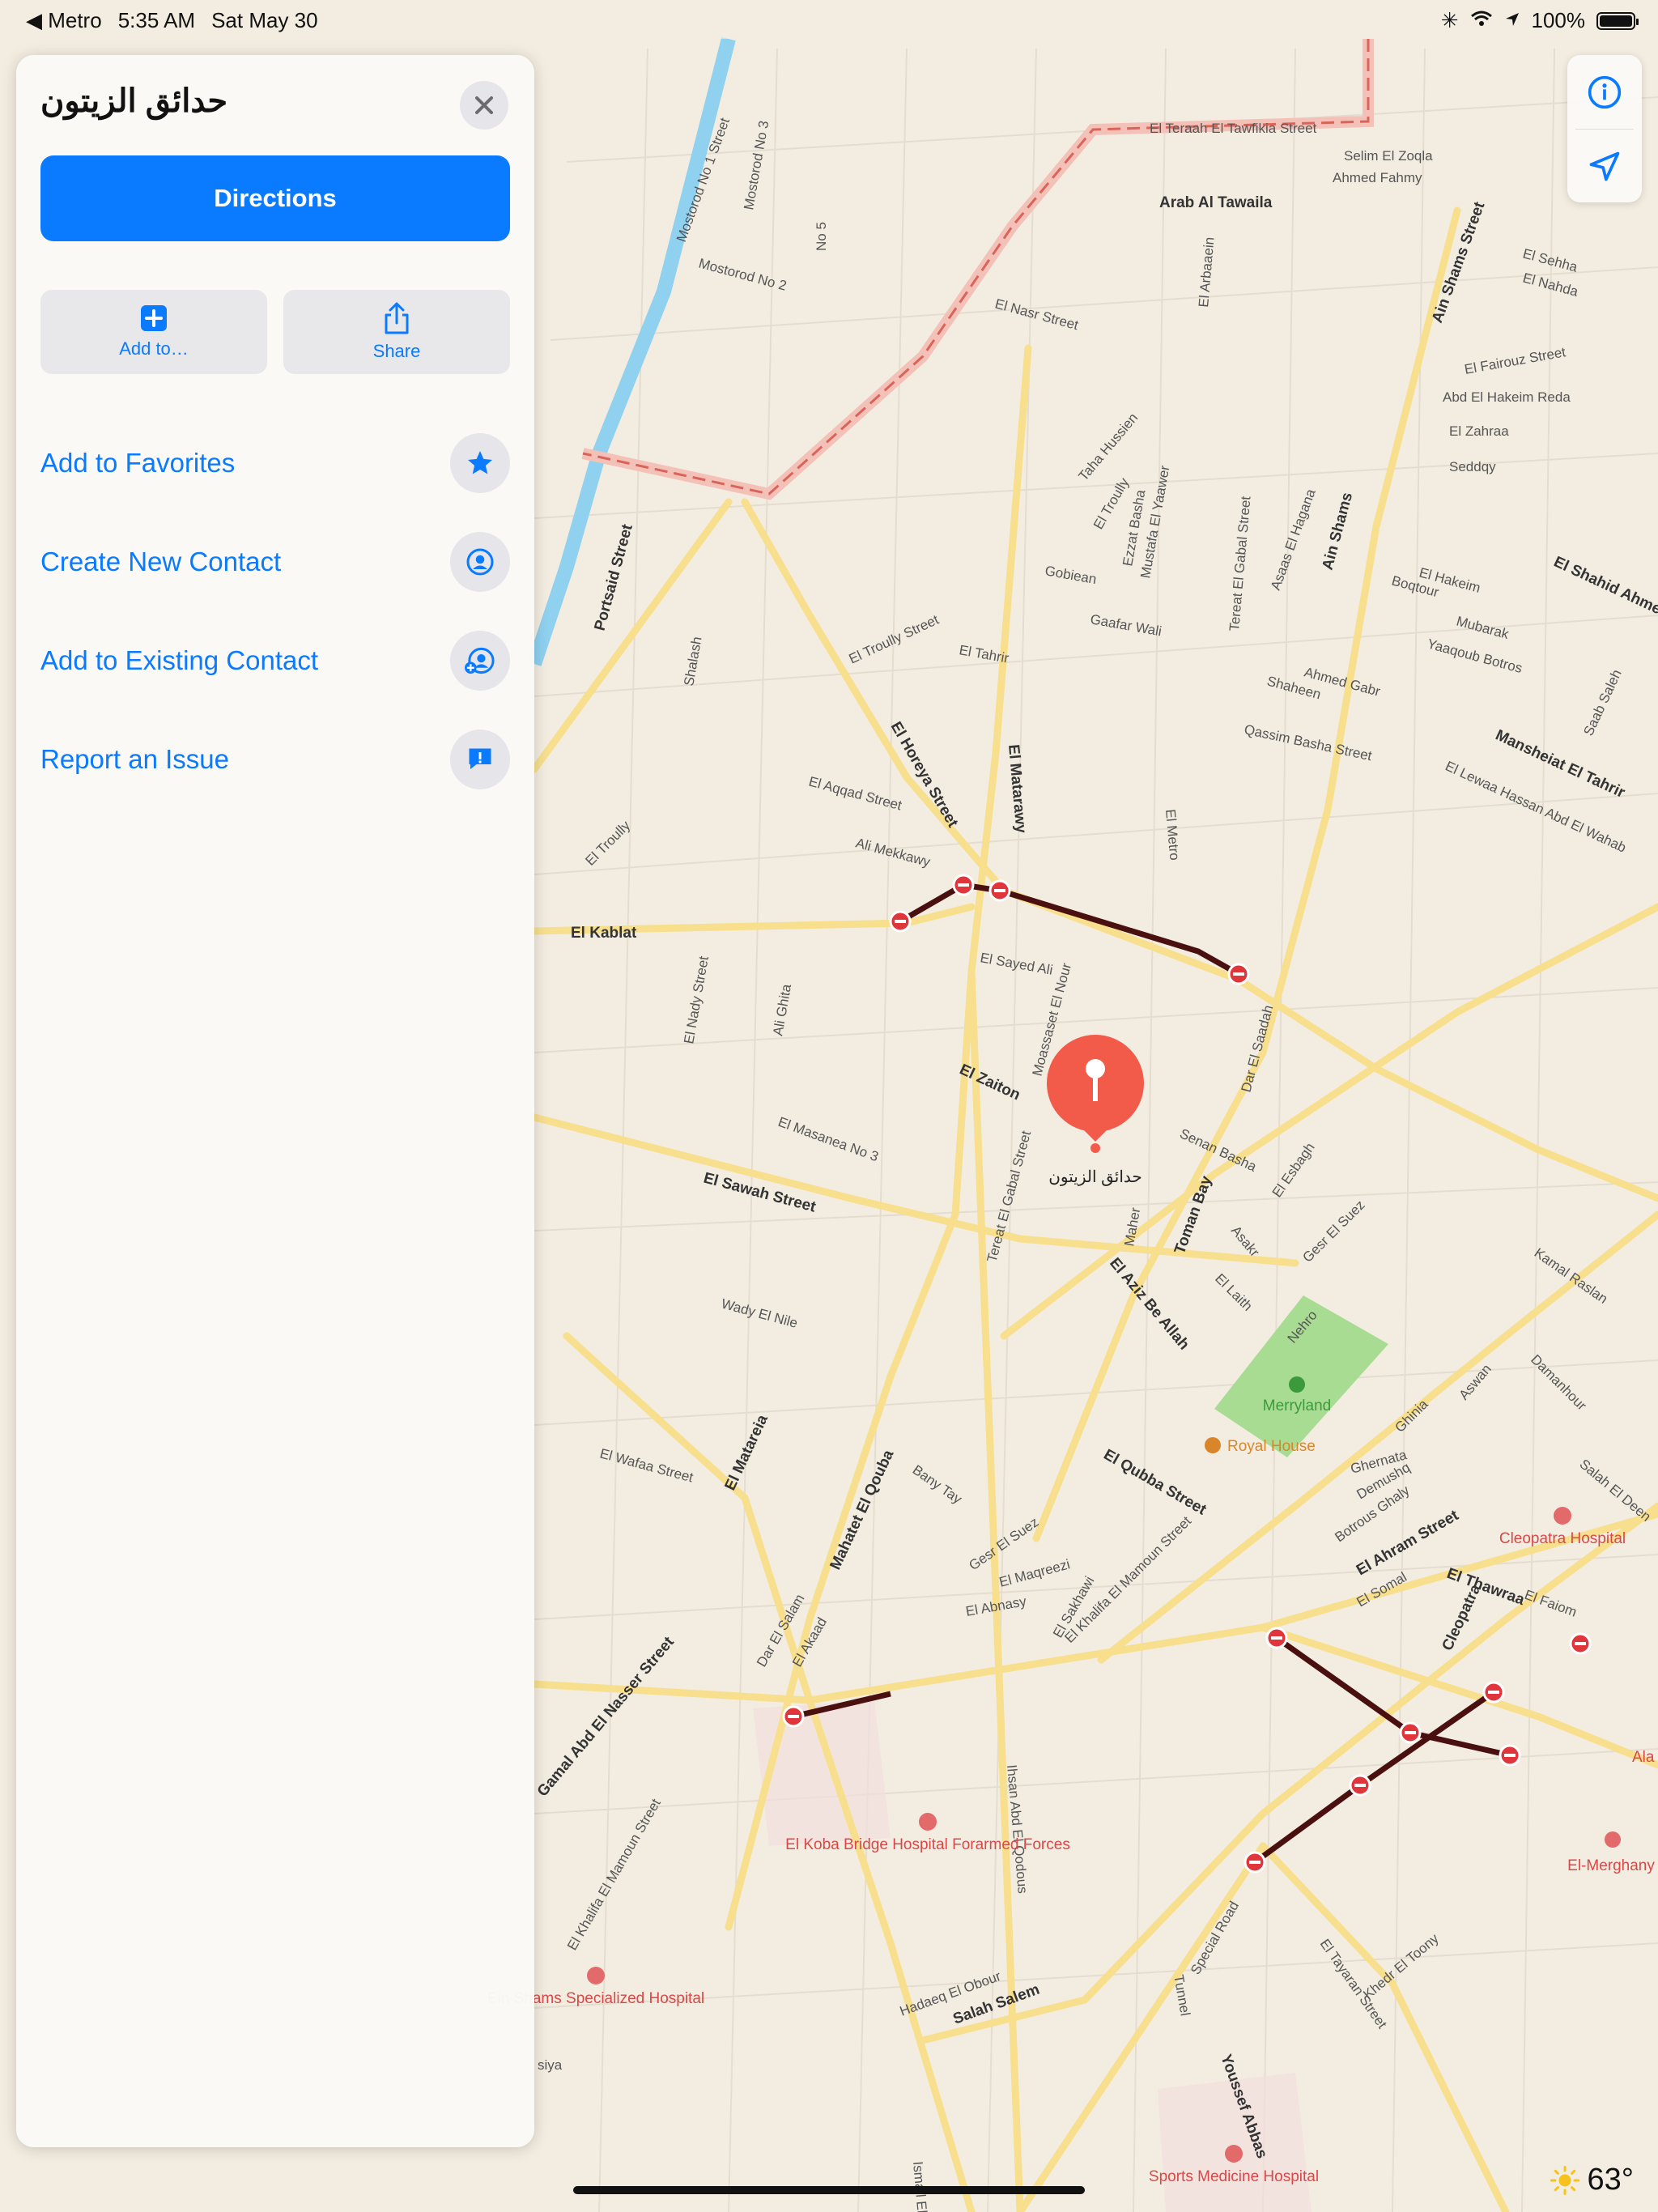  I want to click on park-label: Merryland, so click(1297, 1406).